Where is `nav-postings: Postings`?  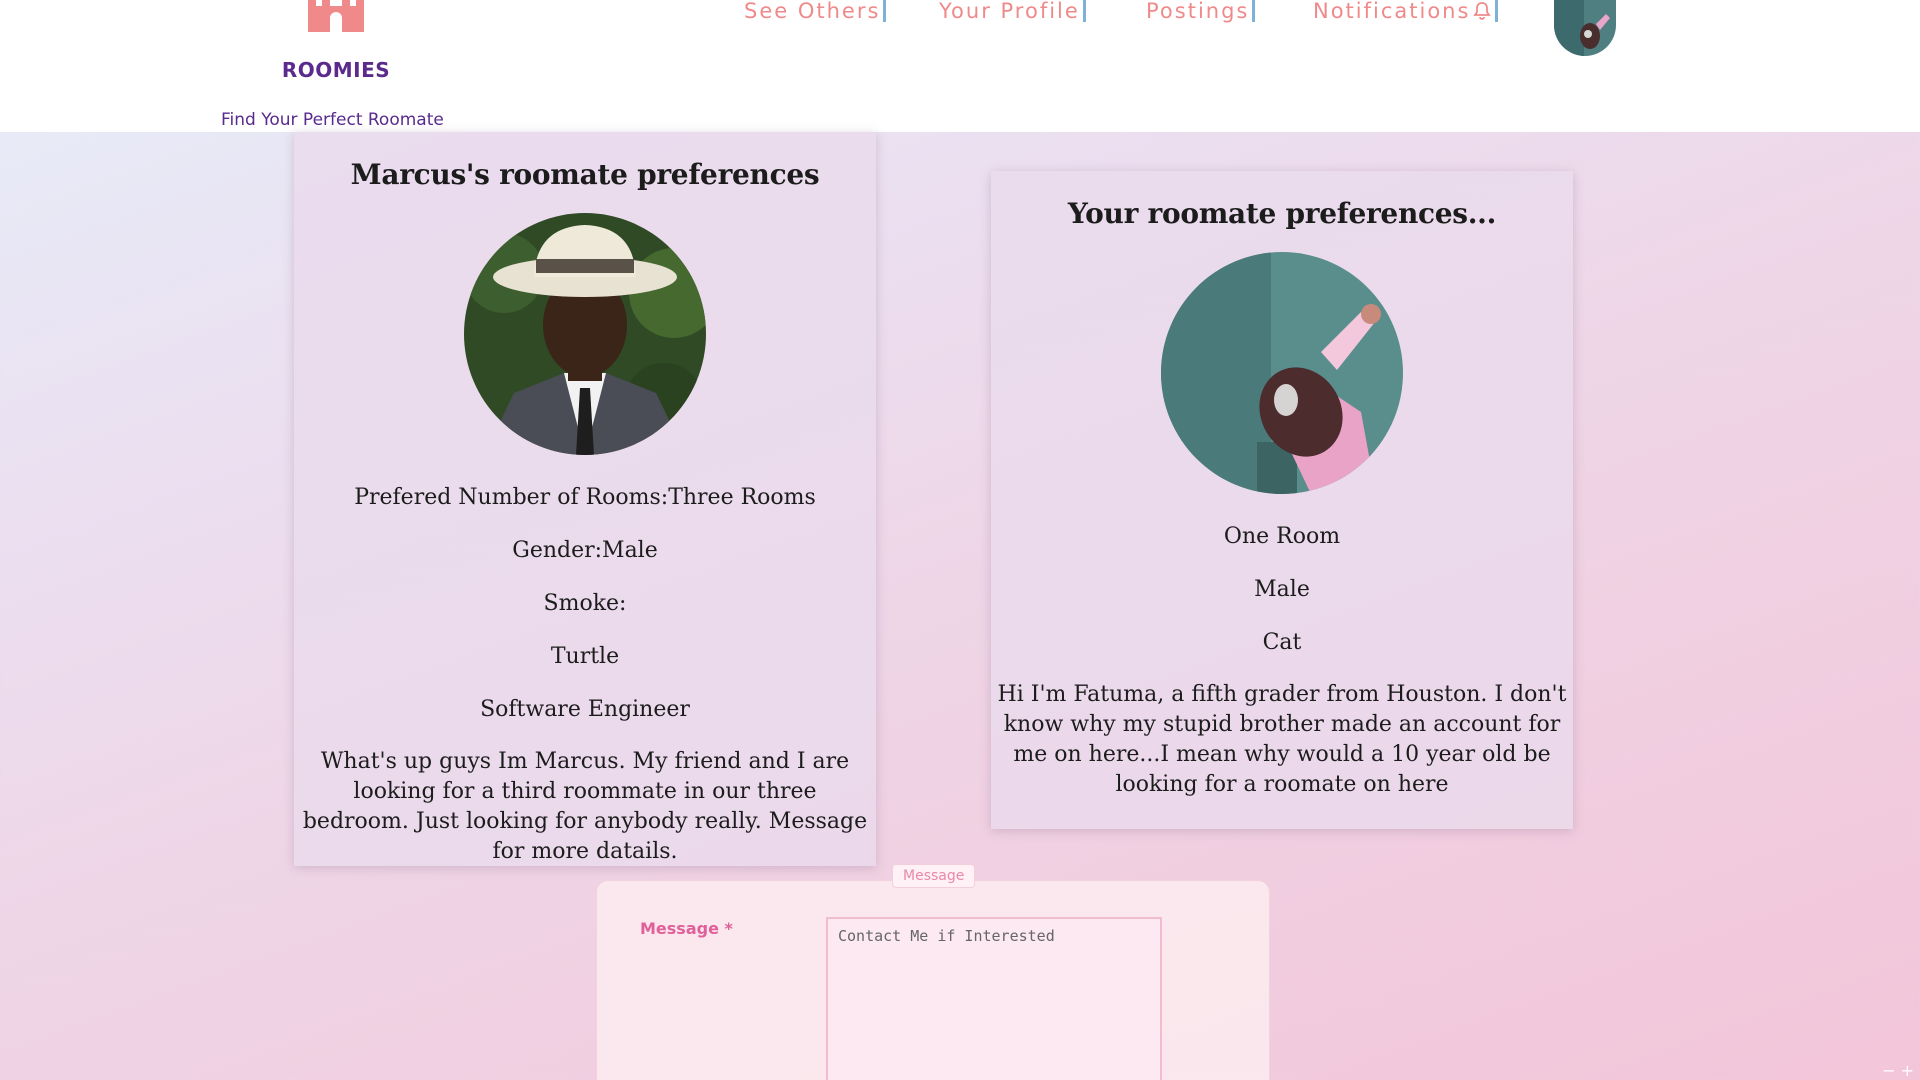
nav-postings: Postings is located at coordinates (1201, 11).